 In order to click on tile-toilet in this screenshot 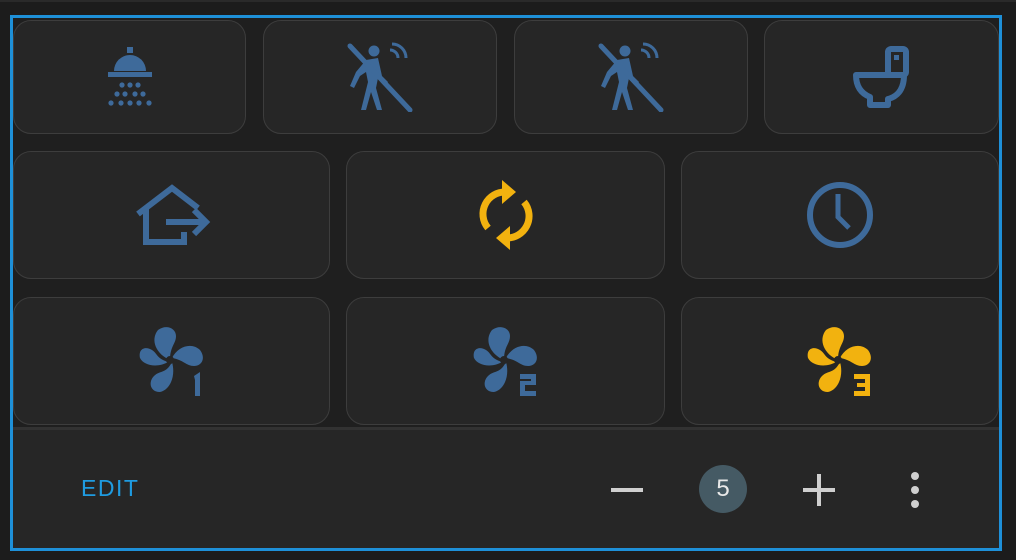, I will do `click(881, 77)`.